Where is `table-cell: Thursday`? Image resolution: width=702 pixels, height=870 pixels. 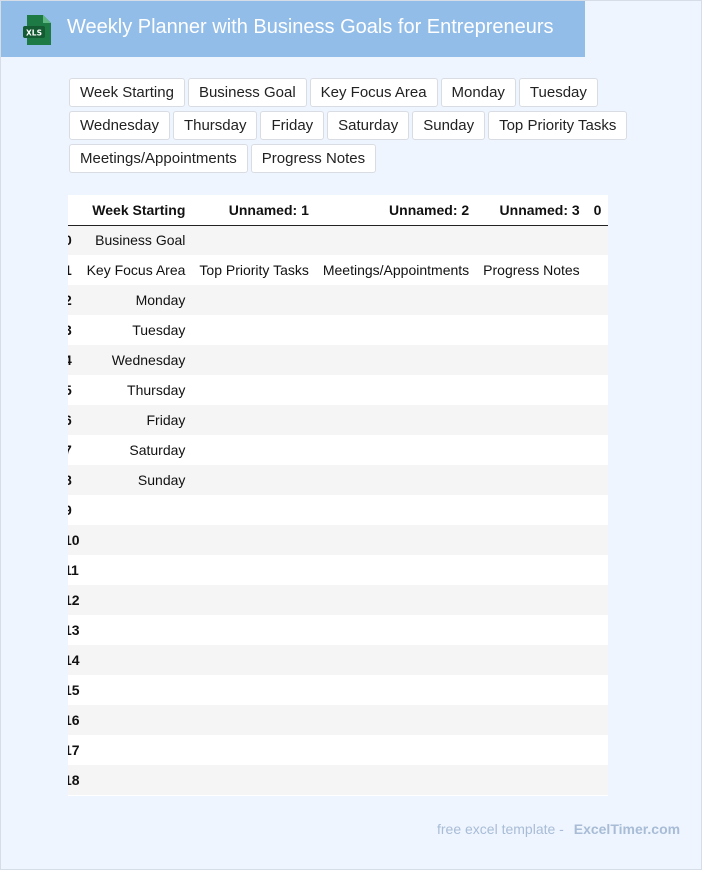 table-cell: Thursday is located at coordinates (136, 390).